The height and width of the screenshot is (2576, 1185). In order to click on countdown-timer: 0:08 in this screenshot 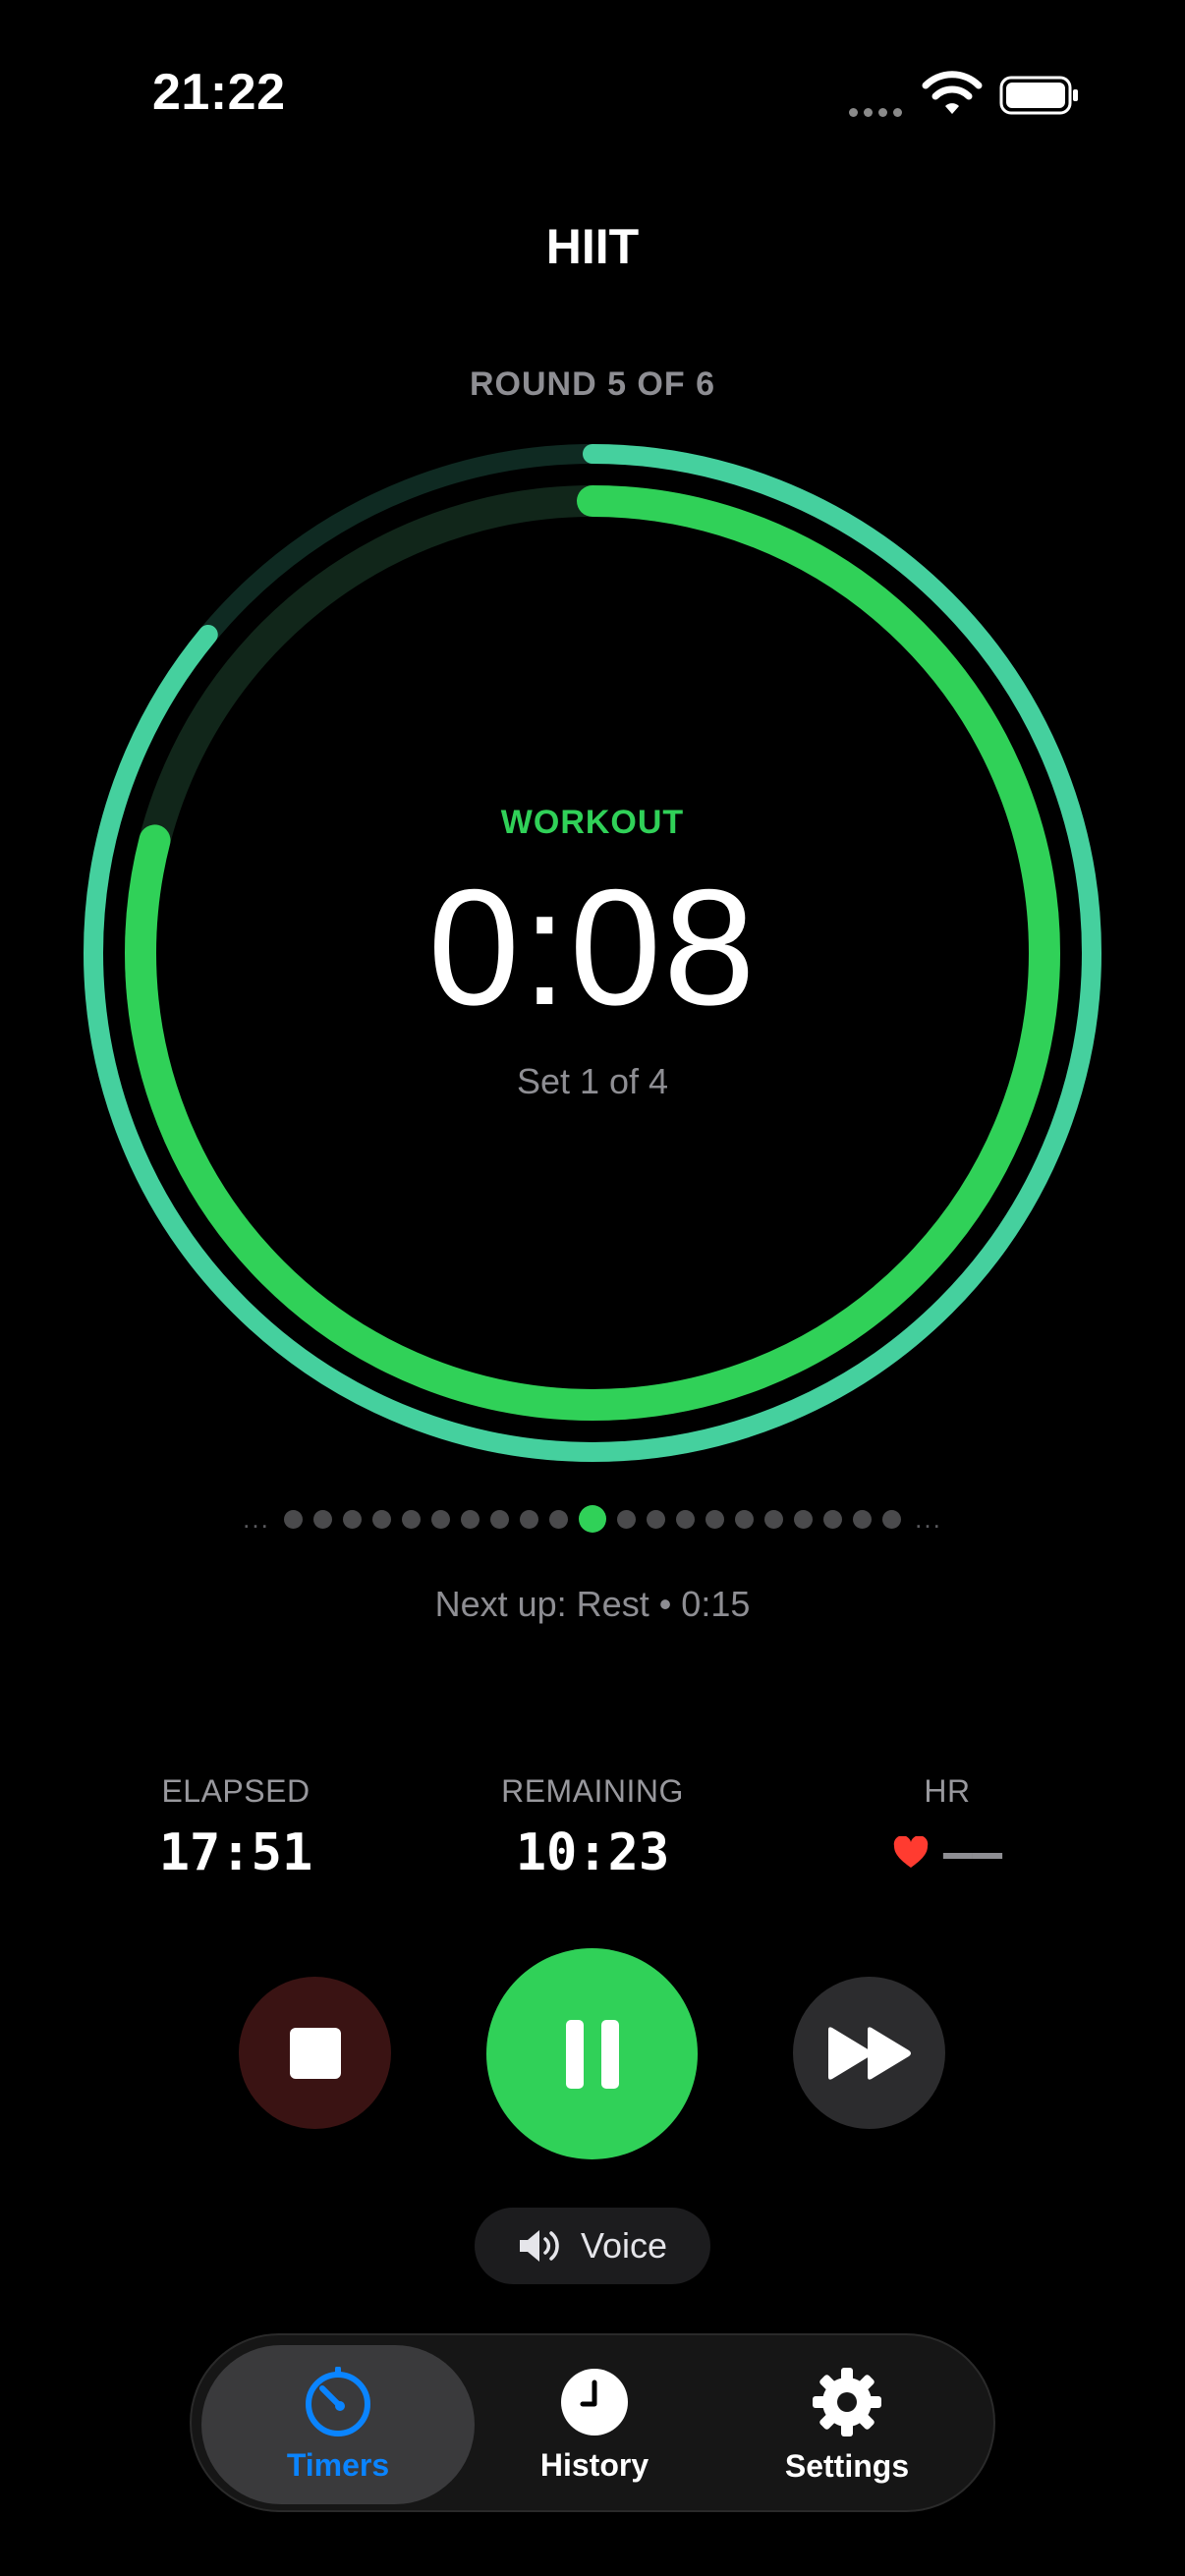, I will do `click(592, 947)`.